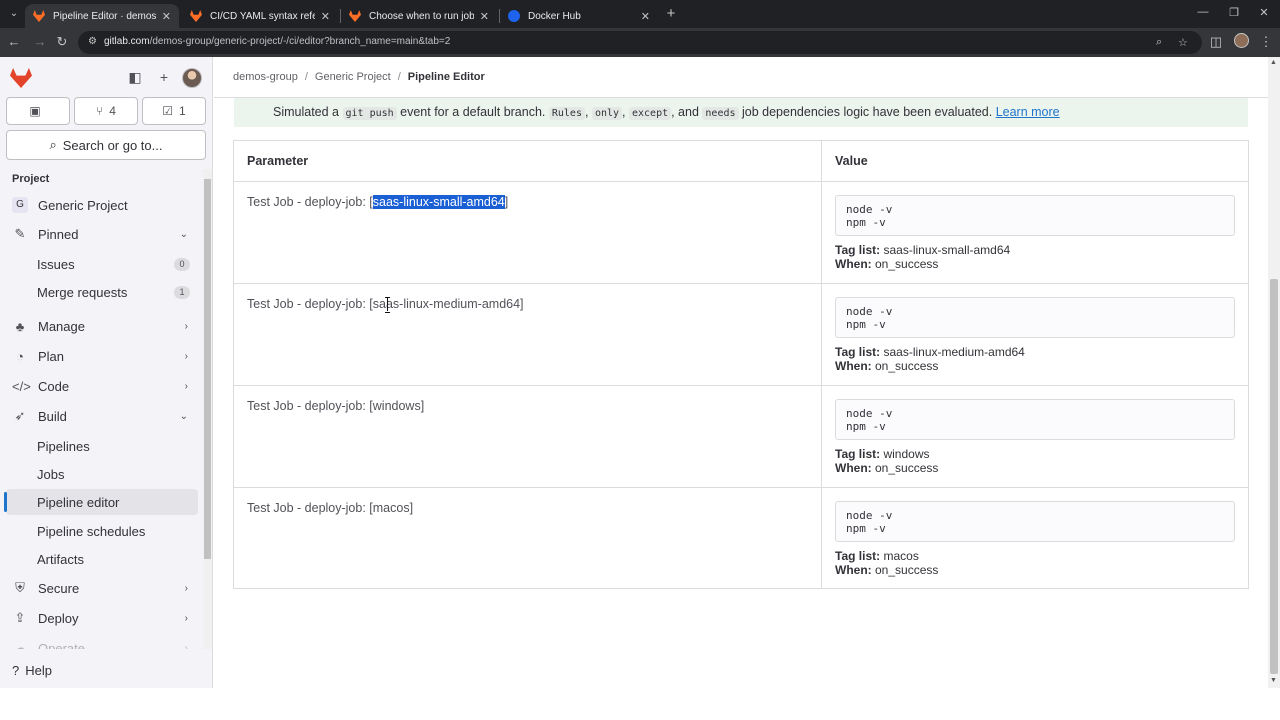  I want to click on job-runner-name: macos, so click(391, 508).